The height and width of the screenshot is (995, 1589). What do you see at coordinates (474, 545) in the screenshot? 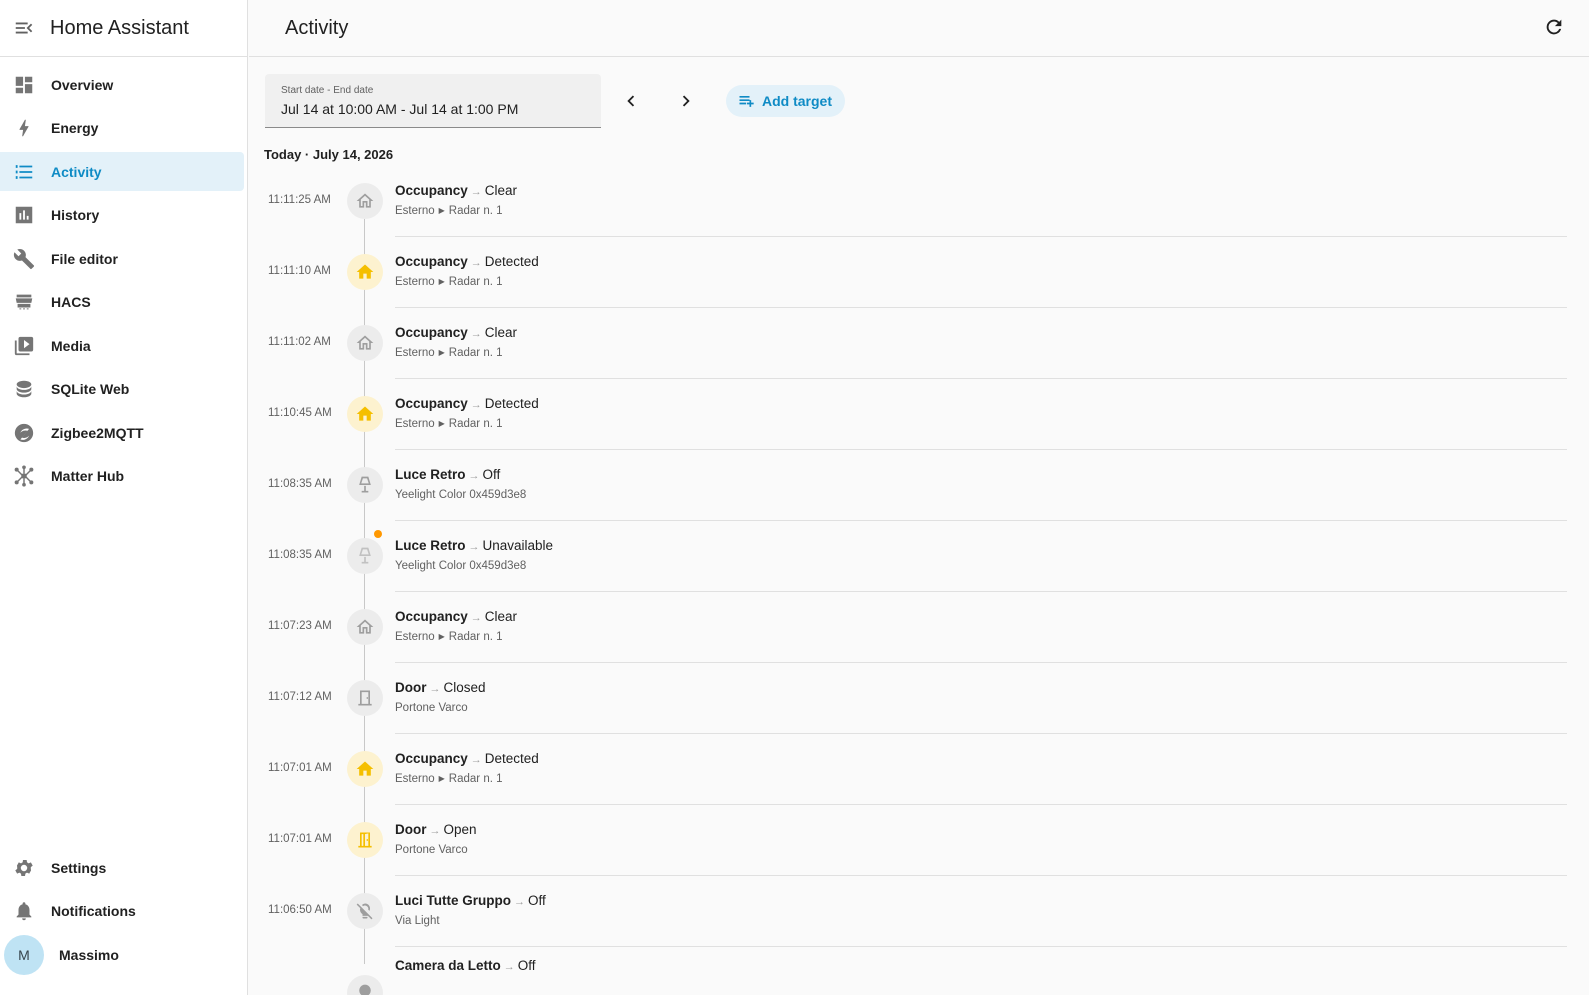
I see `entry-title: Luce Retro → Unavailable` at bounding box center [474, 545].